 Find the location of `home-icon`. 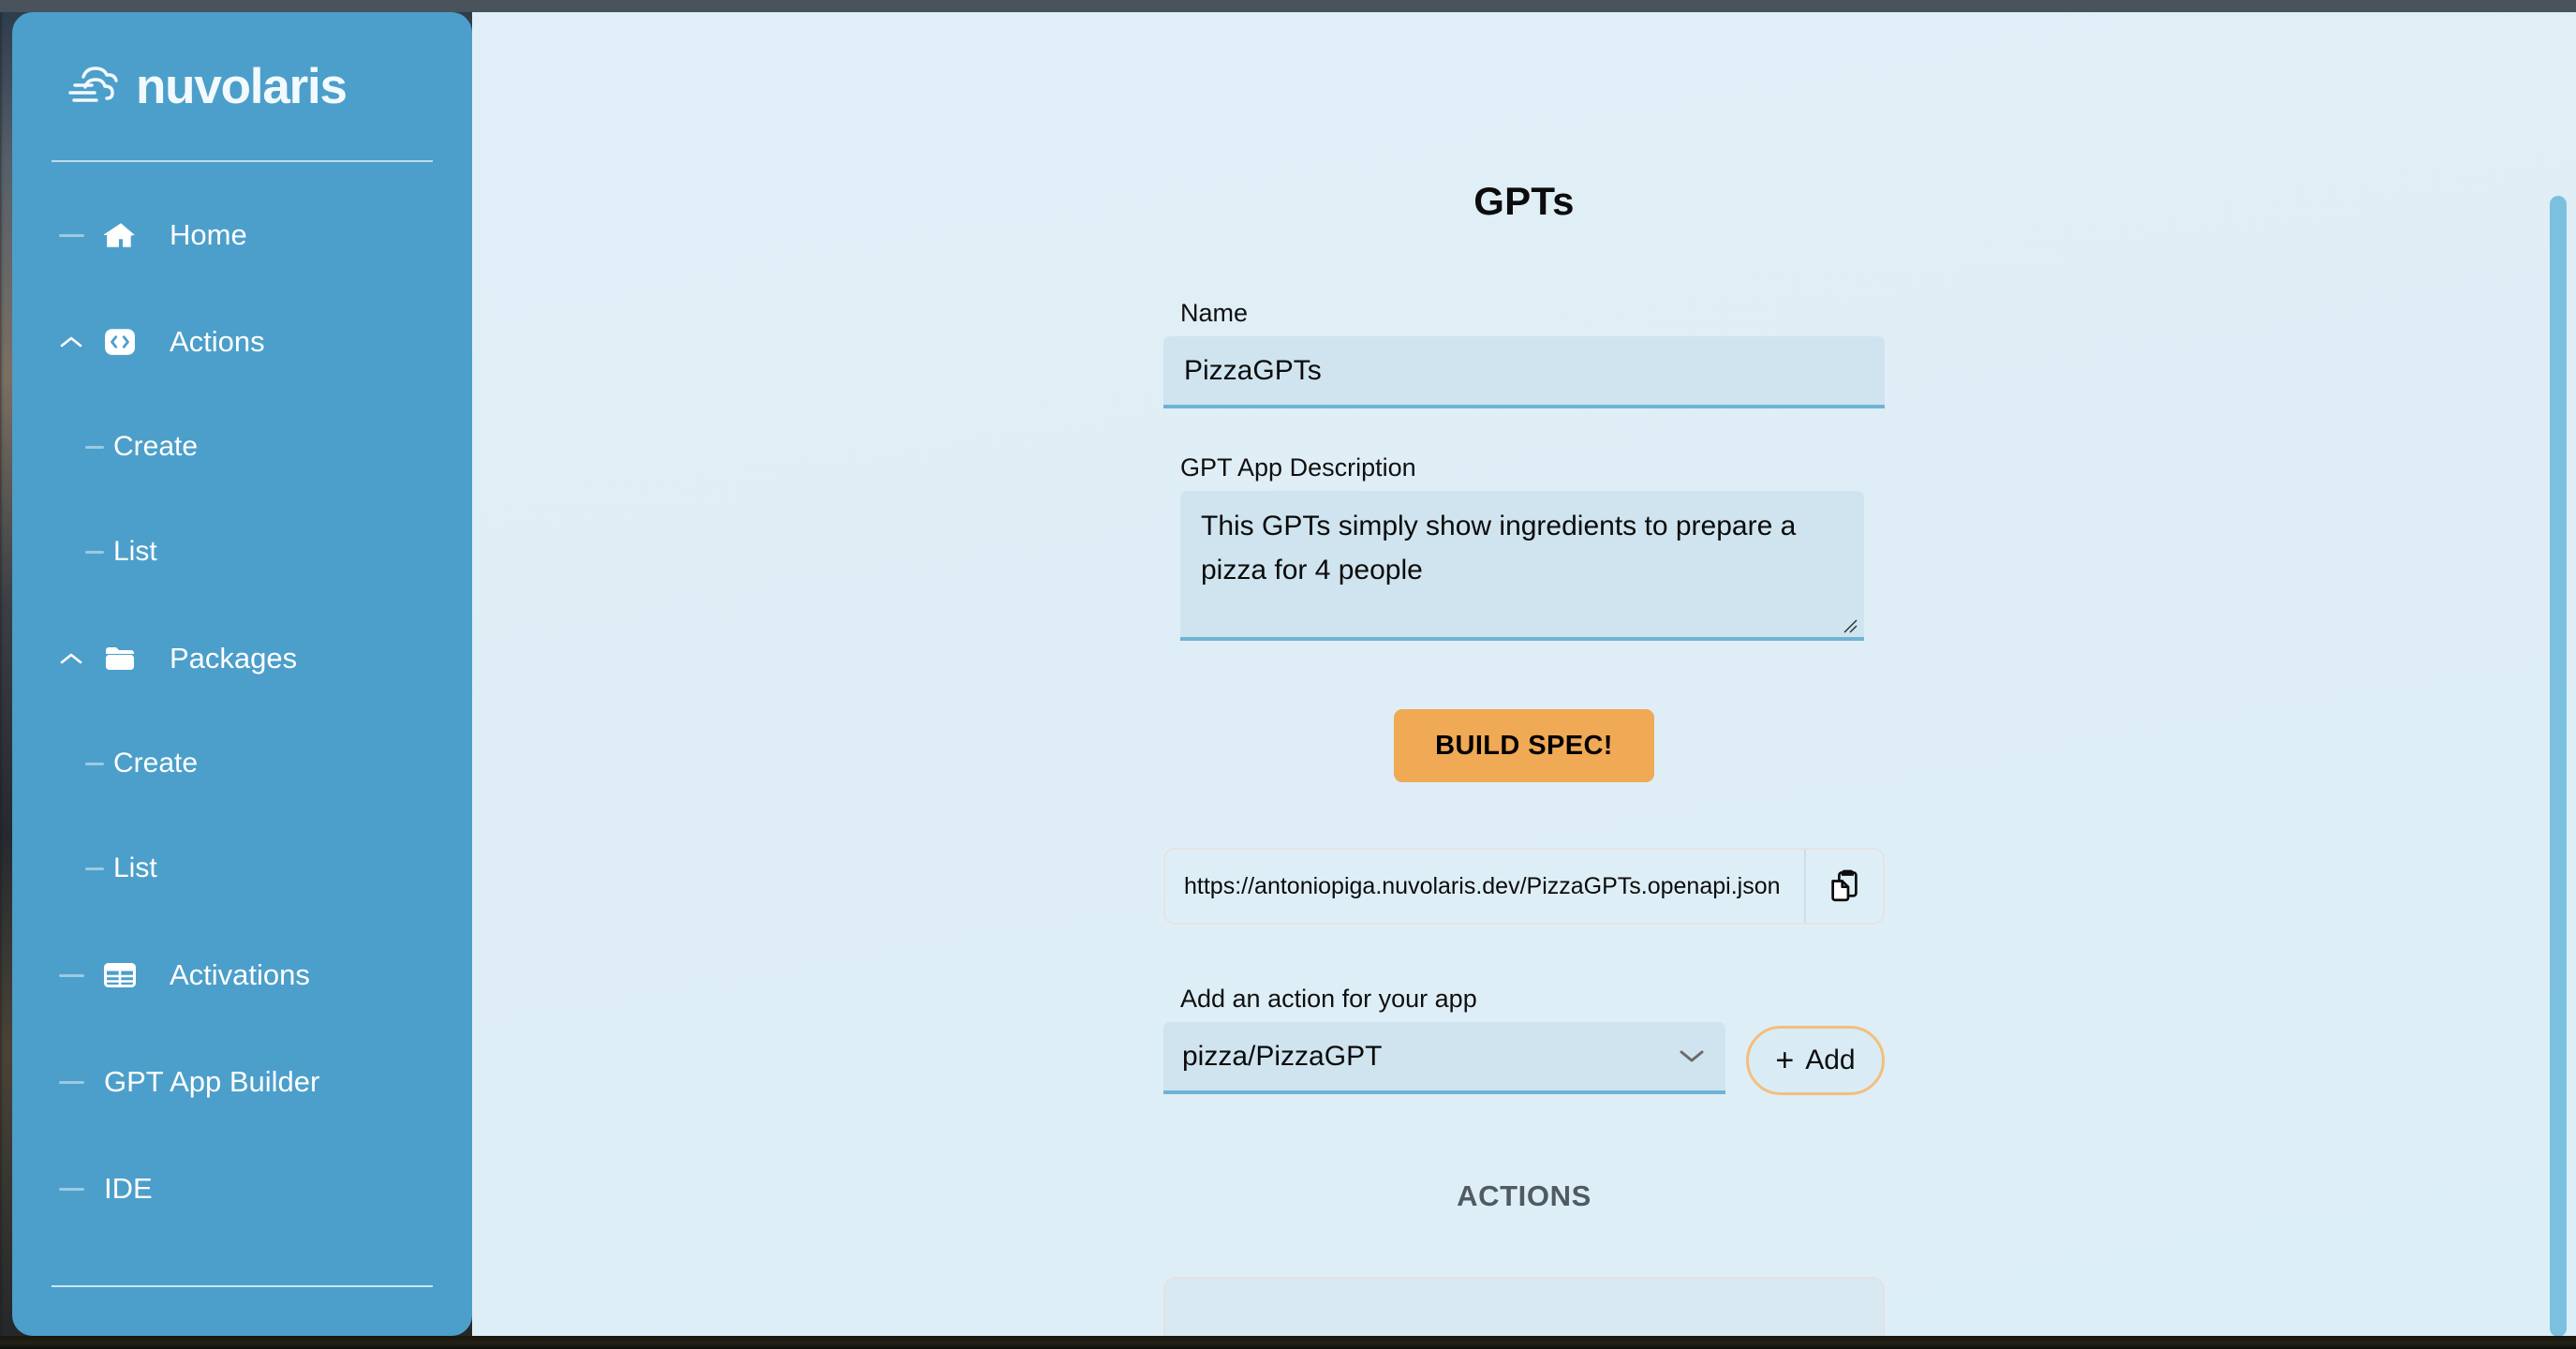

home-icon is located at coordinates (137, 235).